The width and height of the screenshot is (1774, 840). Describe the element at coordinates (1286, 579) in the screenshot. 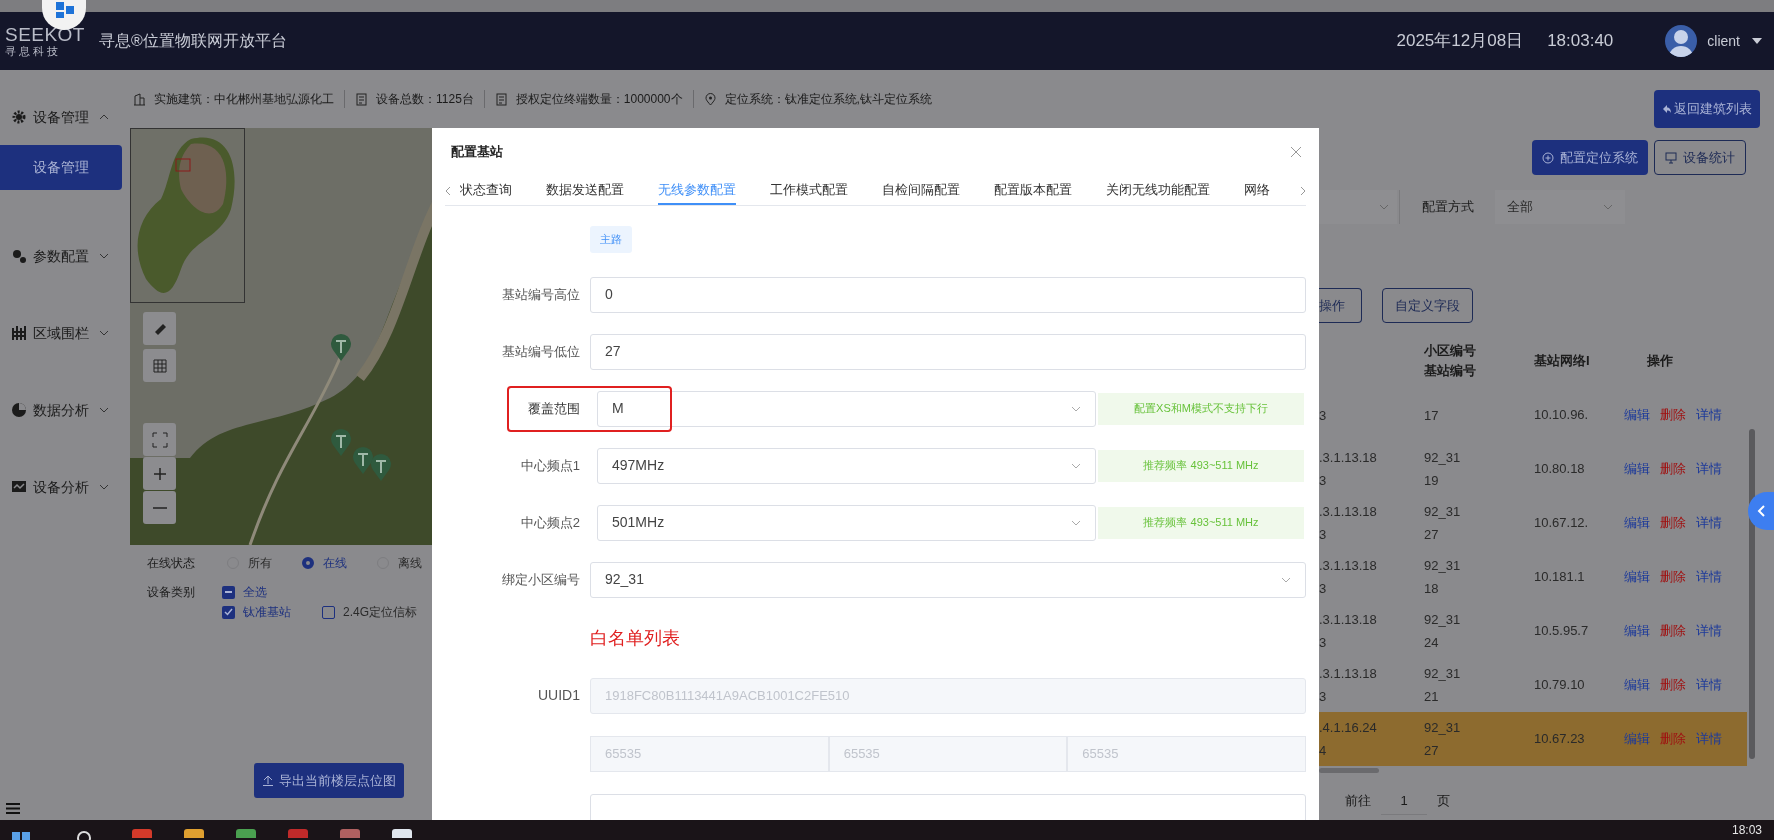

I see `chevron-down-icon` at that location.